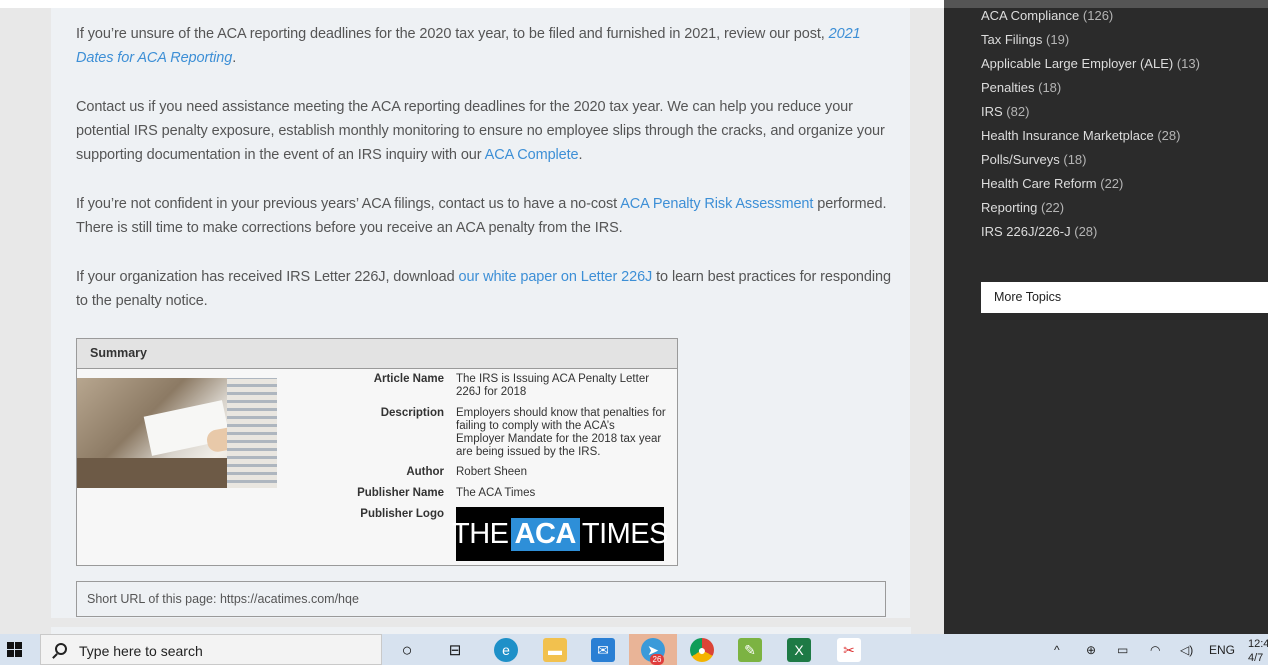 Image resolution: width=1268 pixels, height=665 pixels. I want to click on publisher-logo: THE ACA TIMES, so click(560, 534).